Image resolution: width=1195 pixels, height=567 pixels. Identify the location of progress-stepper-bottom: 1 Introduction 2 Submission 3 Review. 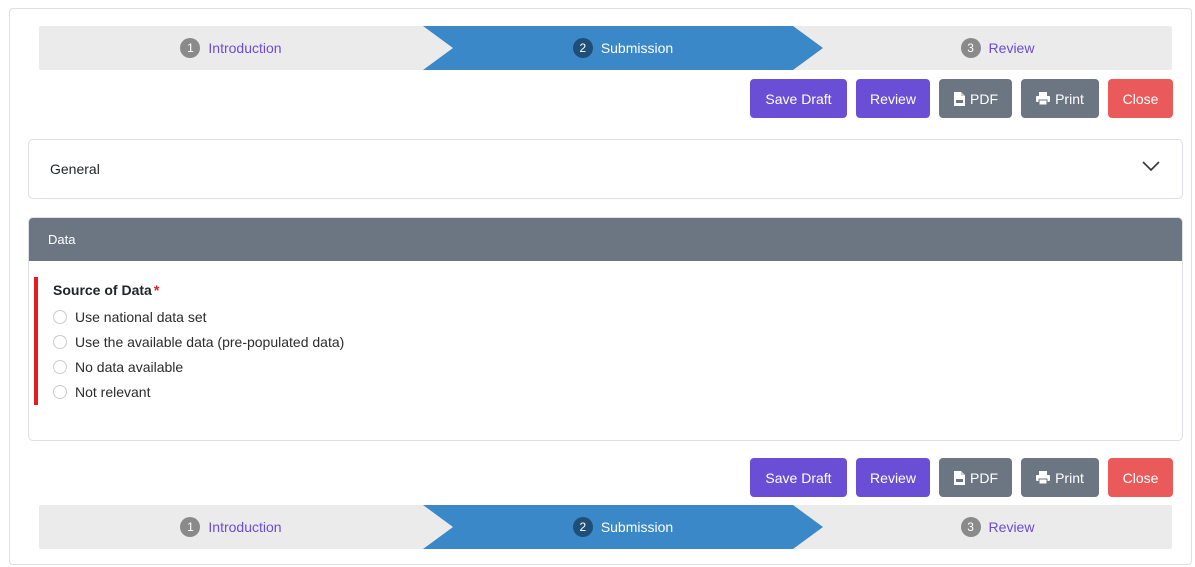
(605, 527).